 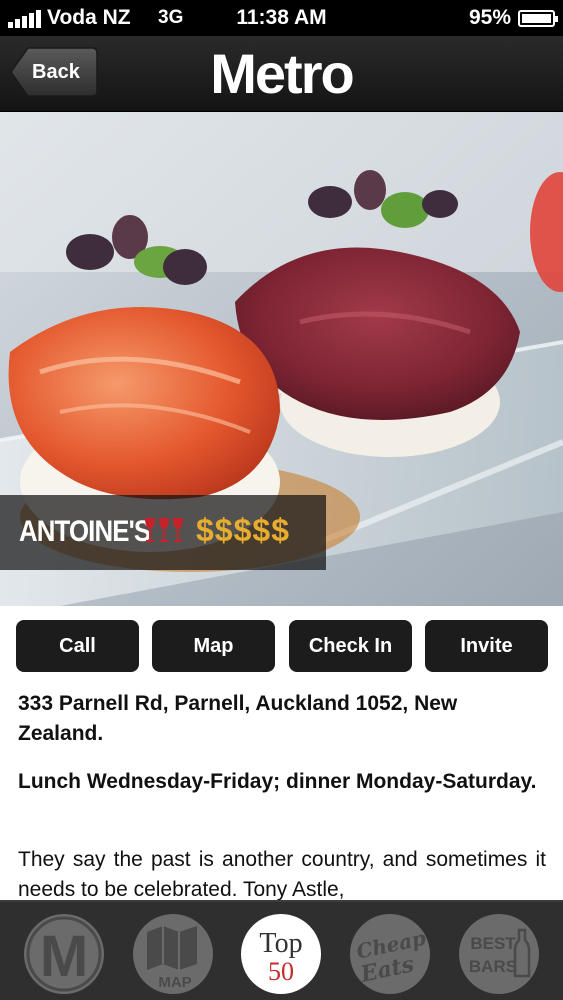 I want to click on restaurant-name-bar: ANTOINE'S $$$$$, so click(x=163, y=532).